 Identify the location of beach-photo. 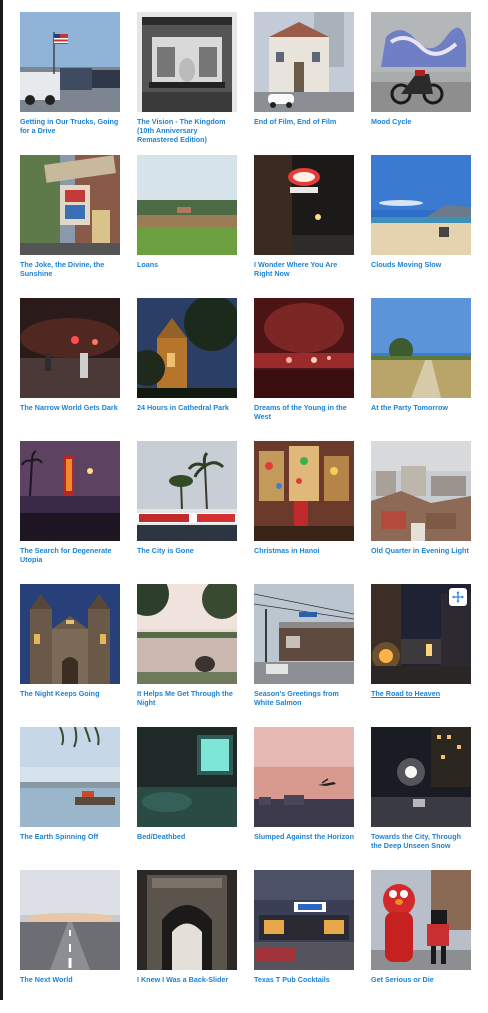
(421, 205).